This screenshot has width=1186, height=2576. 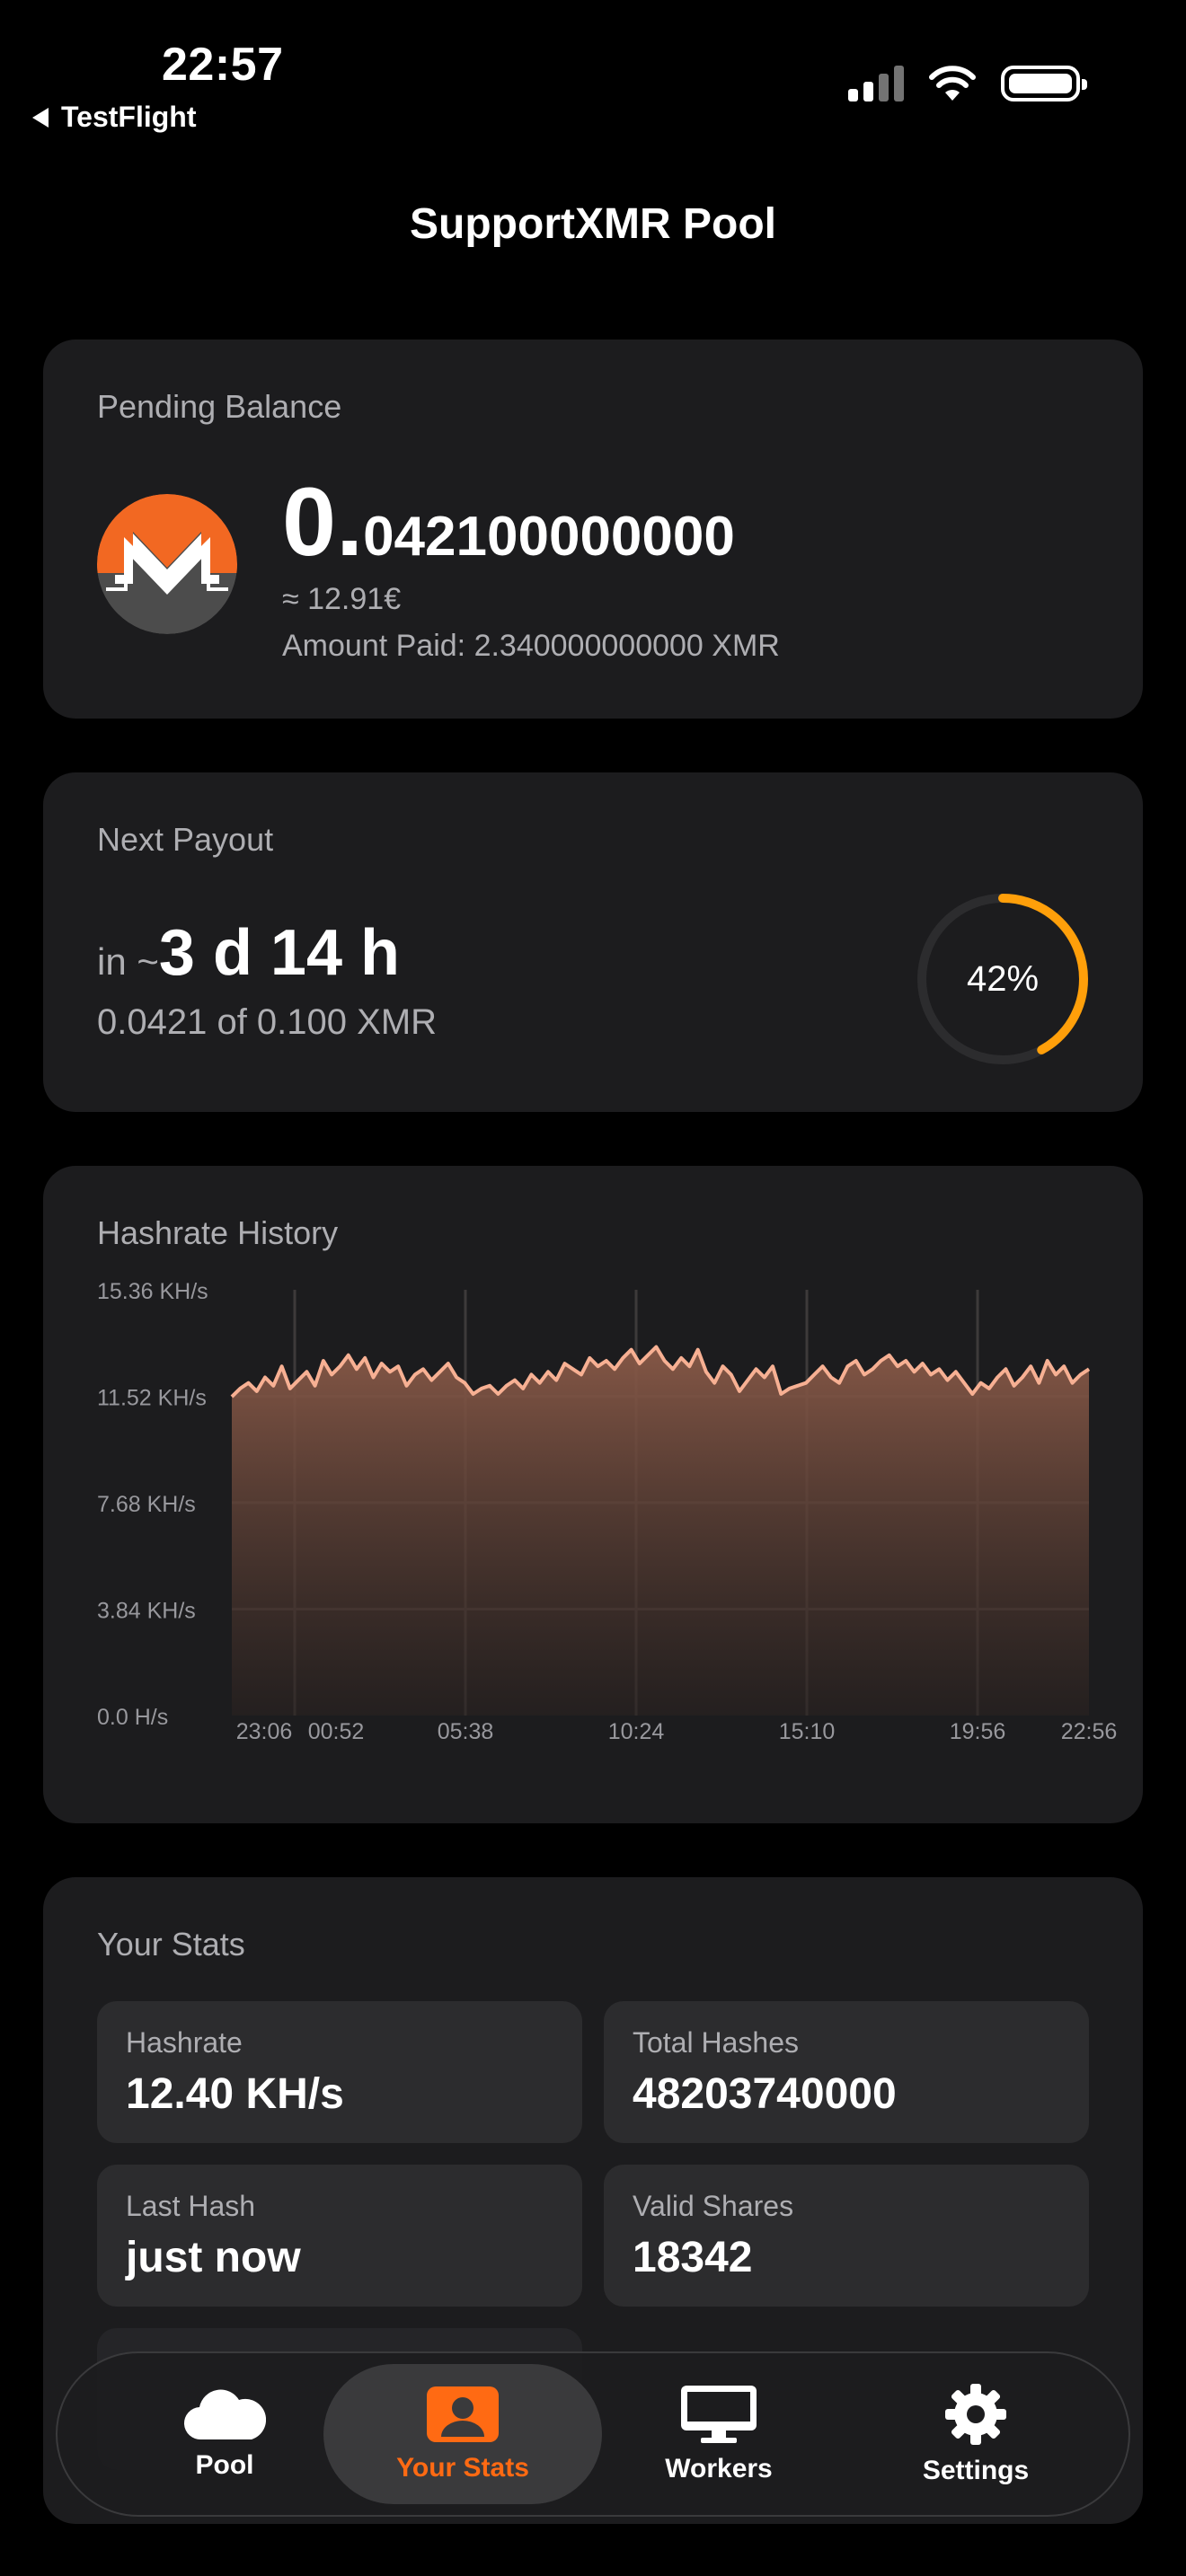 What do you see at coordinates (146, 1504) in the screenshot?
I see `y-tick-label: 7.68 KH/s` at bounding box center [146, 1504].